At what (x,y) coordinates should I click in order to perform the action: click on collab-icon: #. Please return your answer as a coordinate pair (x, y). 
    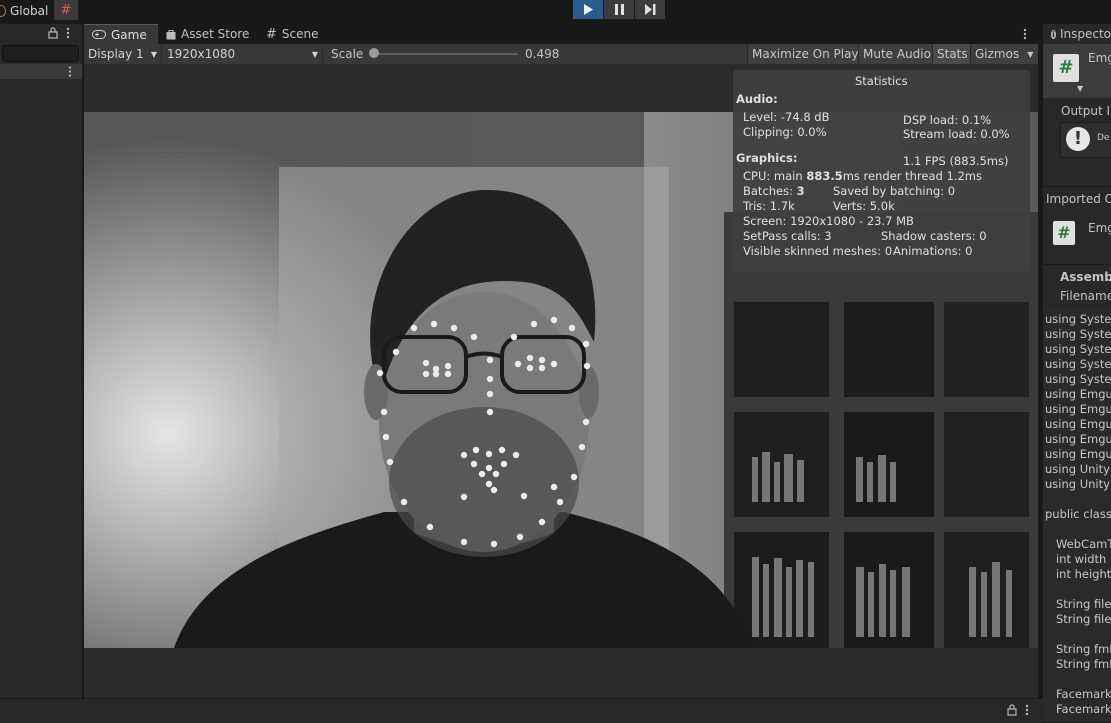
    Looking at the image, I should click on (66, 10).